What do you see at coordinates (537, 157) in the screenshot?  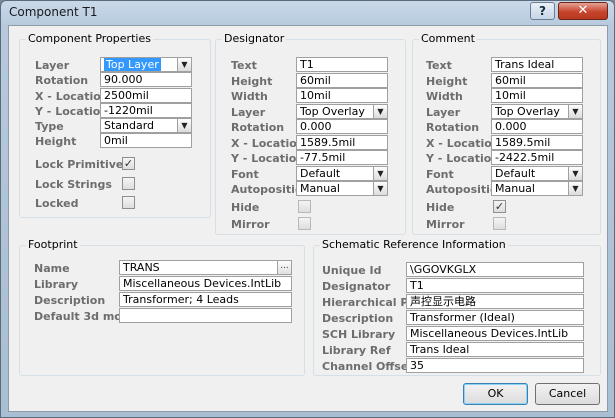 I see `comment-y-location-input: -2422.5mil` at bounding box center [537, 157].